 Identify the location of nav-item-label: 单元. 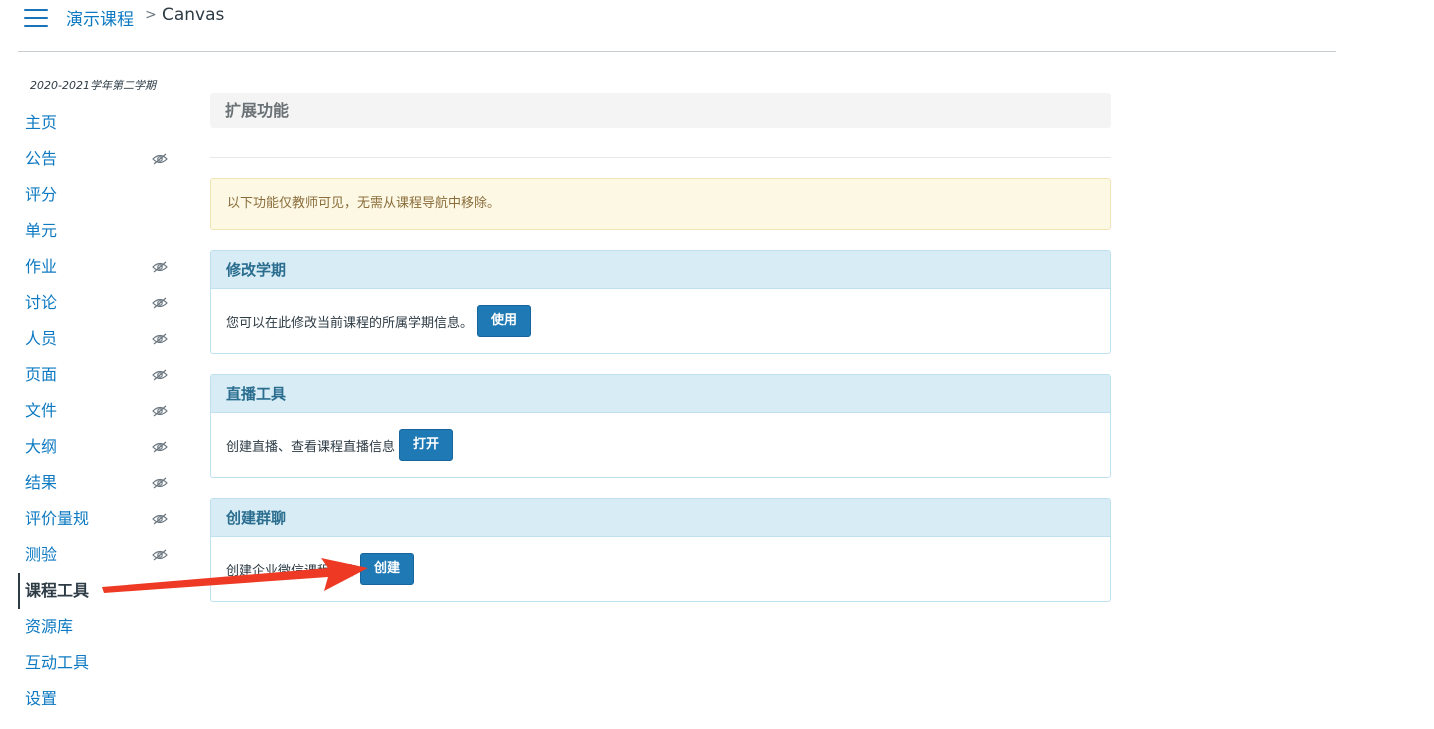
(41, 230).